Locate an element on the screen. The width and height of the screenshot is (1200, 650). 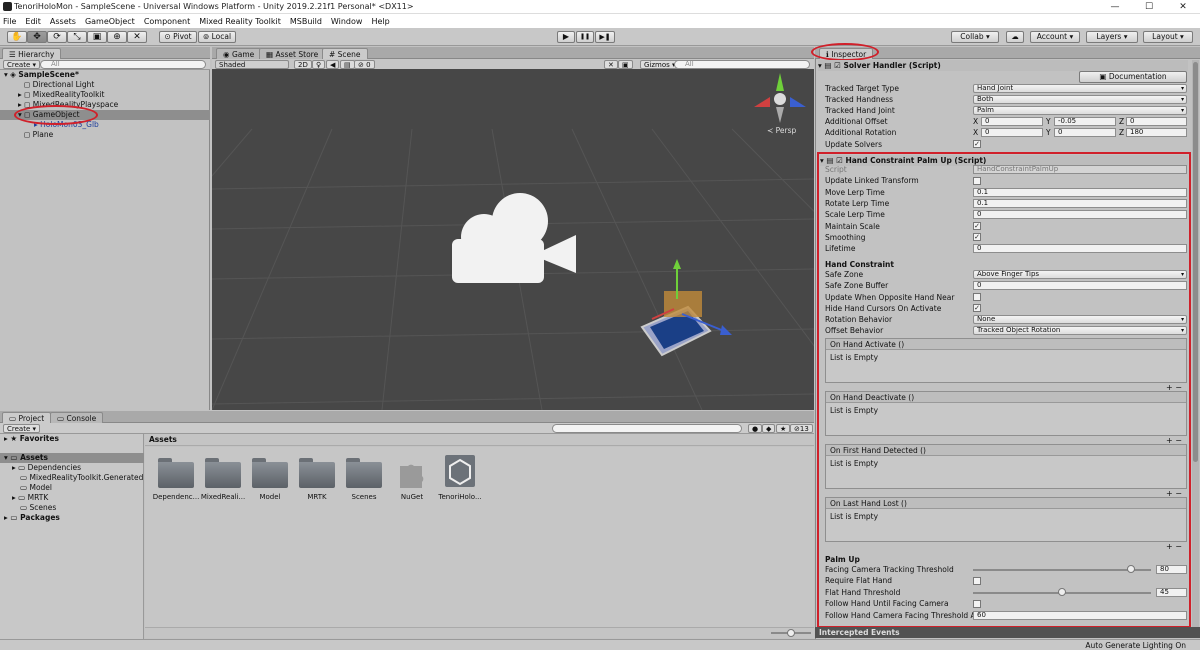
scale-tool-button: ⤡ is located at coordinates (77, 37).